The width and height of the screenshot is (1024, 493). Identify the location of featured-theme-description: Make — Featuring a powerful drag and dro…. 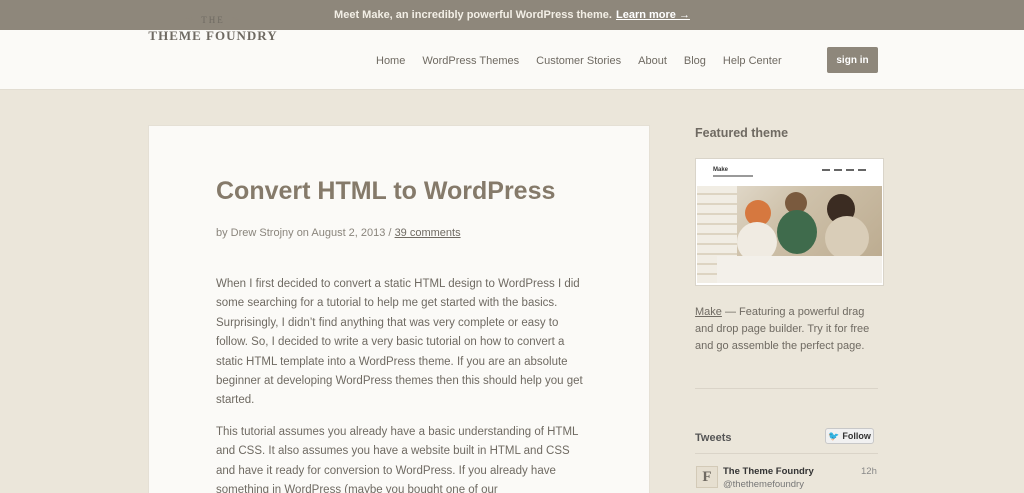
(782, 329).